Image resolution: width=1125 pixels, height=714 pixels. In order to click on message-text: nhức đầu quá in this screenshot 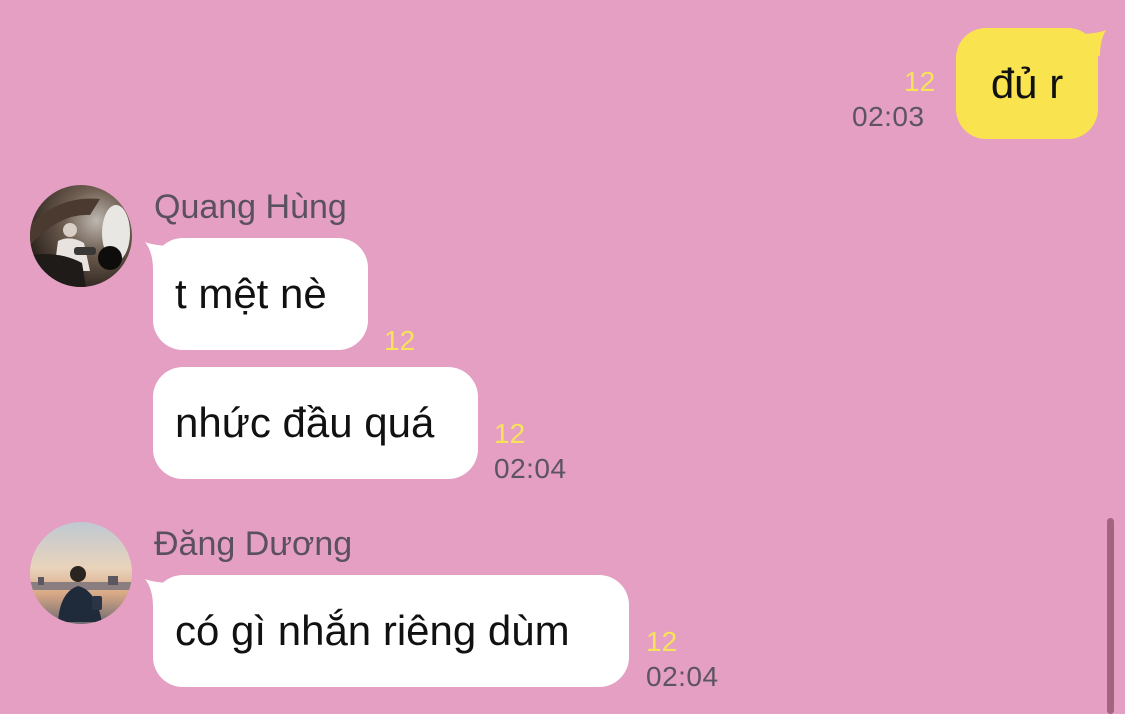, I will do `click(305, 422)`.